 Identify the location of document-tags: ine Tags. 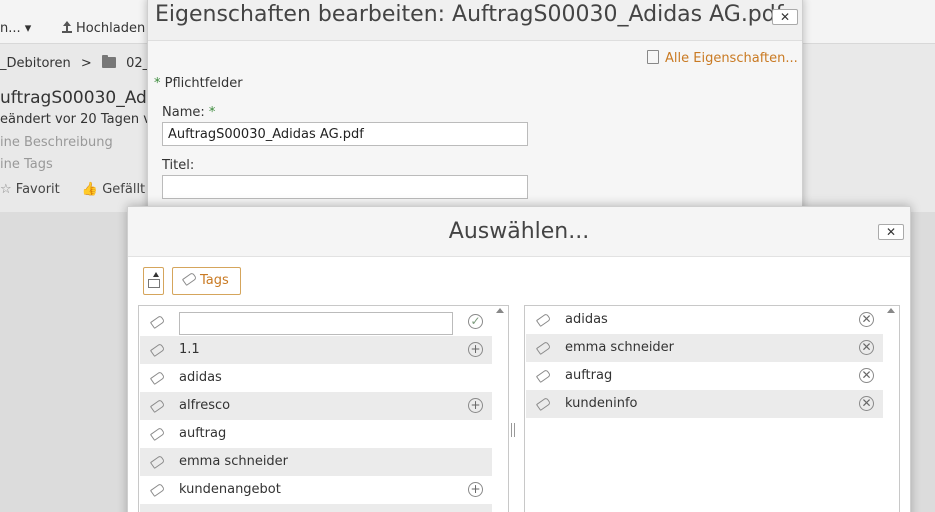
(26, 164).